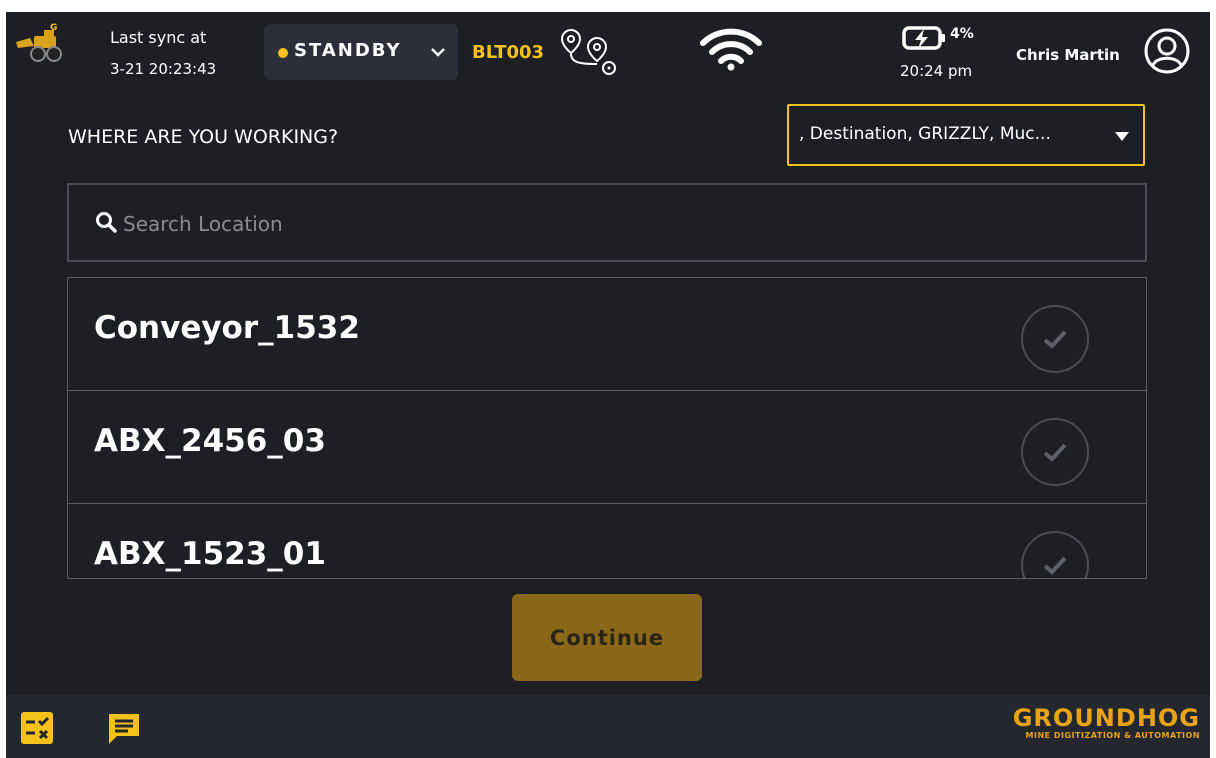  I want to click on chat-icon, so click(124, 731).